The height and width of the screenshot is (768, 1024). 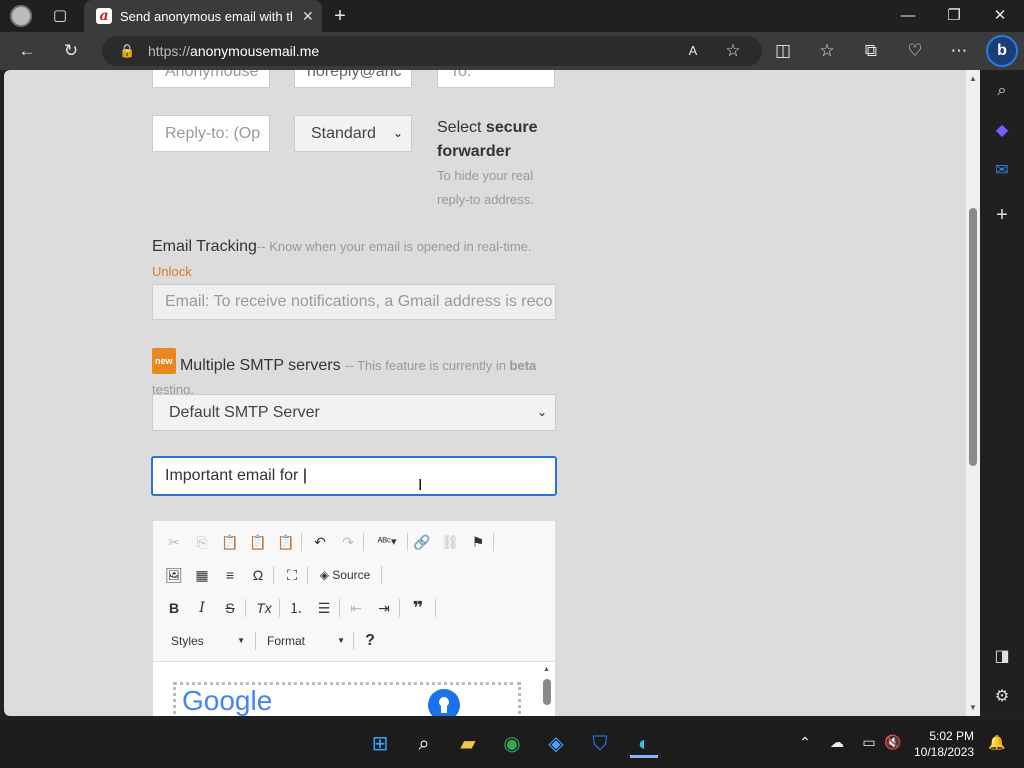 What do you see at coordinates (600, 744) in the screenshot?
I see `defender-shield-icon: ⛉` at bounding box center [600, 744].